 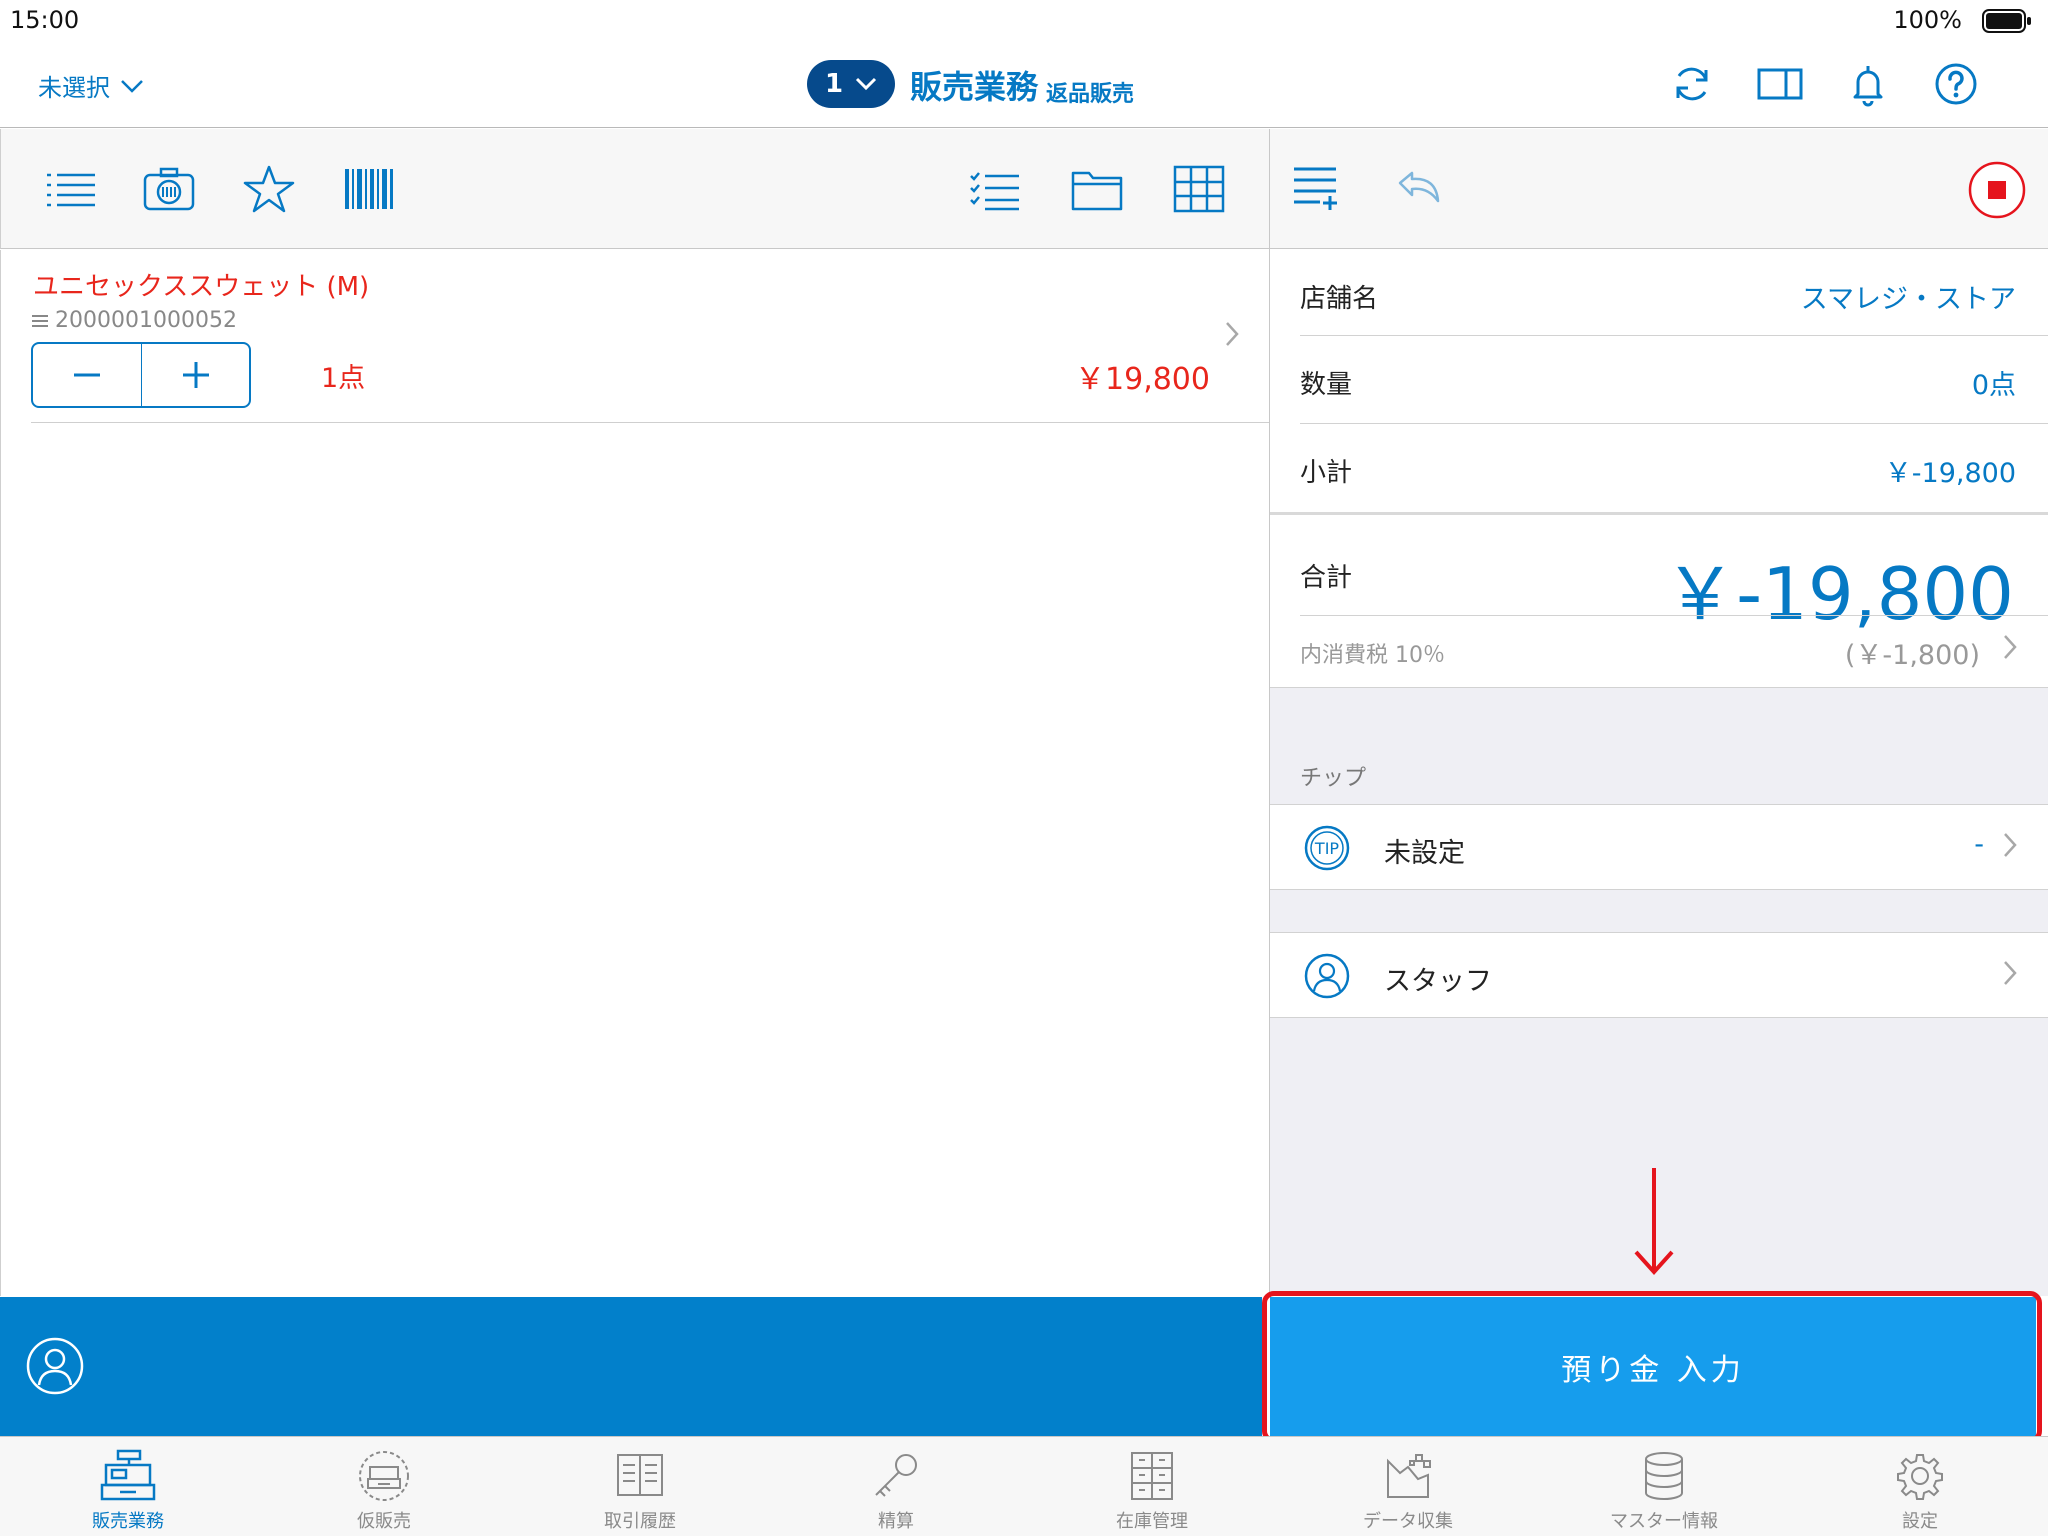 What do you see at coordinates (1920, 1477) in the screenshot?
I see `gear-icon` at bounding box center [1920, 1477].